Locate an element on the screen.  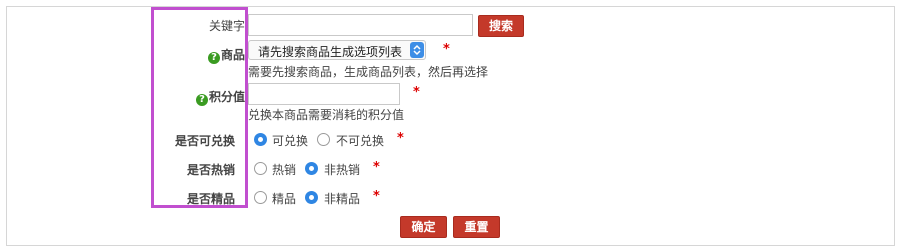
confirm-button: 确定 is located at coordinates (423, 227).